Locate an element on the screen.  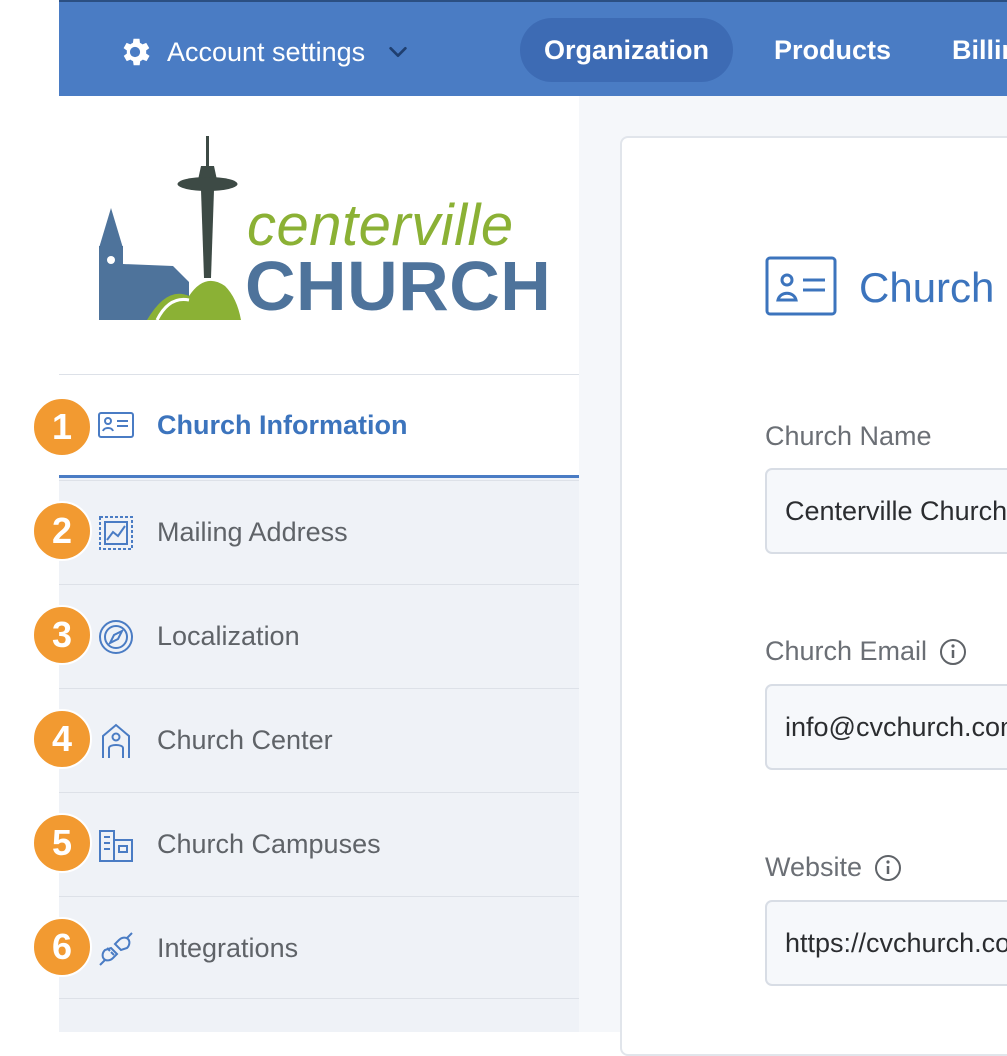
sidebar-item-label: Mailing Address is located at coordinates (252, 532).